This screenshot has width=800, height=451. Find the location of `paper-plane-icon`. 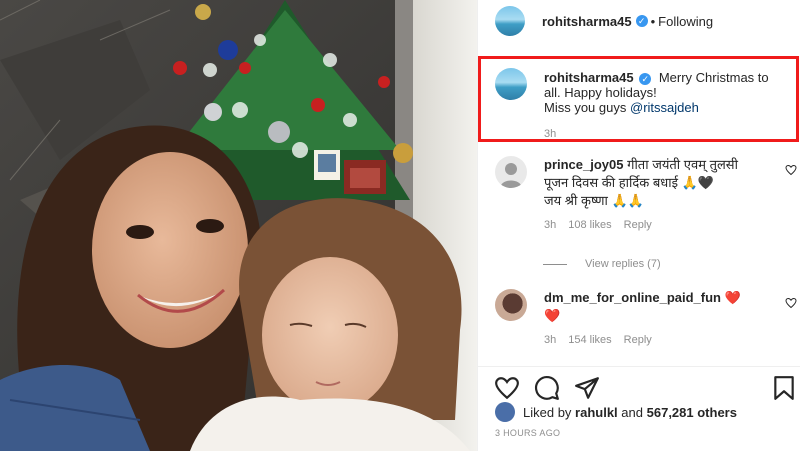

paper-plane-icon is located at coordinates (587, 388).